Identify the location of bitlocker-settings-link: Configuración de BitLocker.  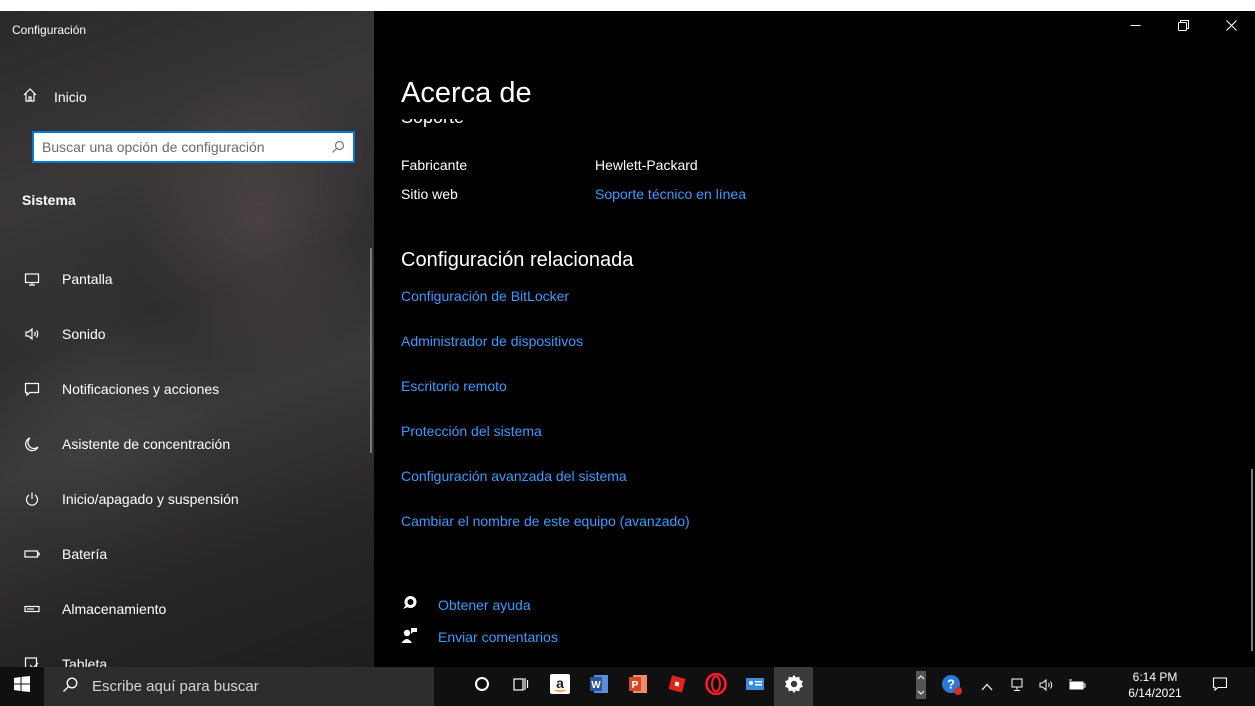
(545, 310).